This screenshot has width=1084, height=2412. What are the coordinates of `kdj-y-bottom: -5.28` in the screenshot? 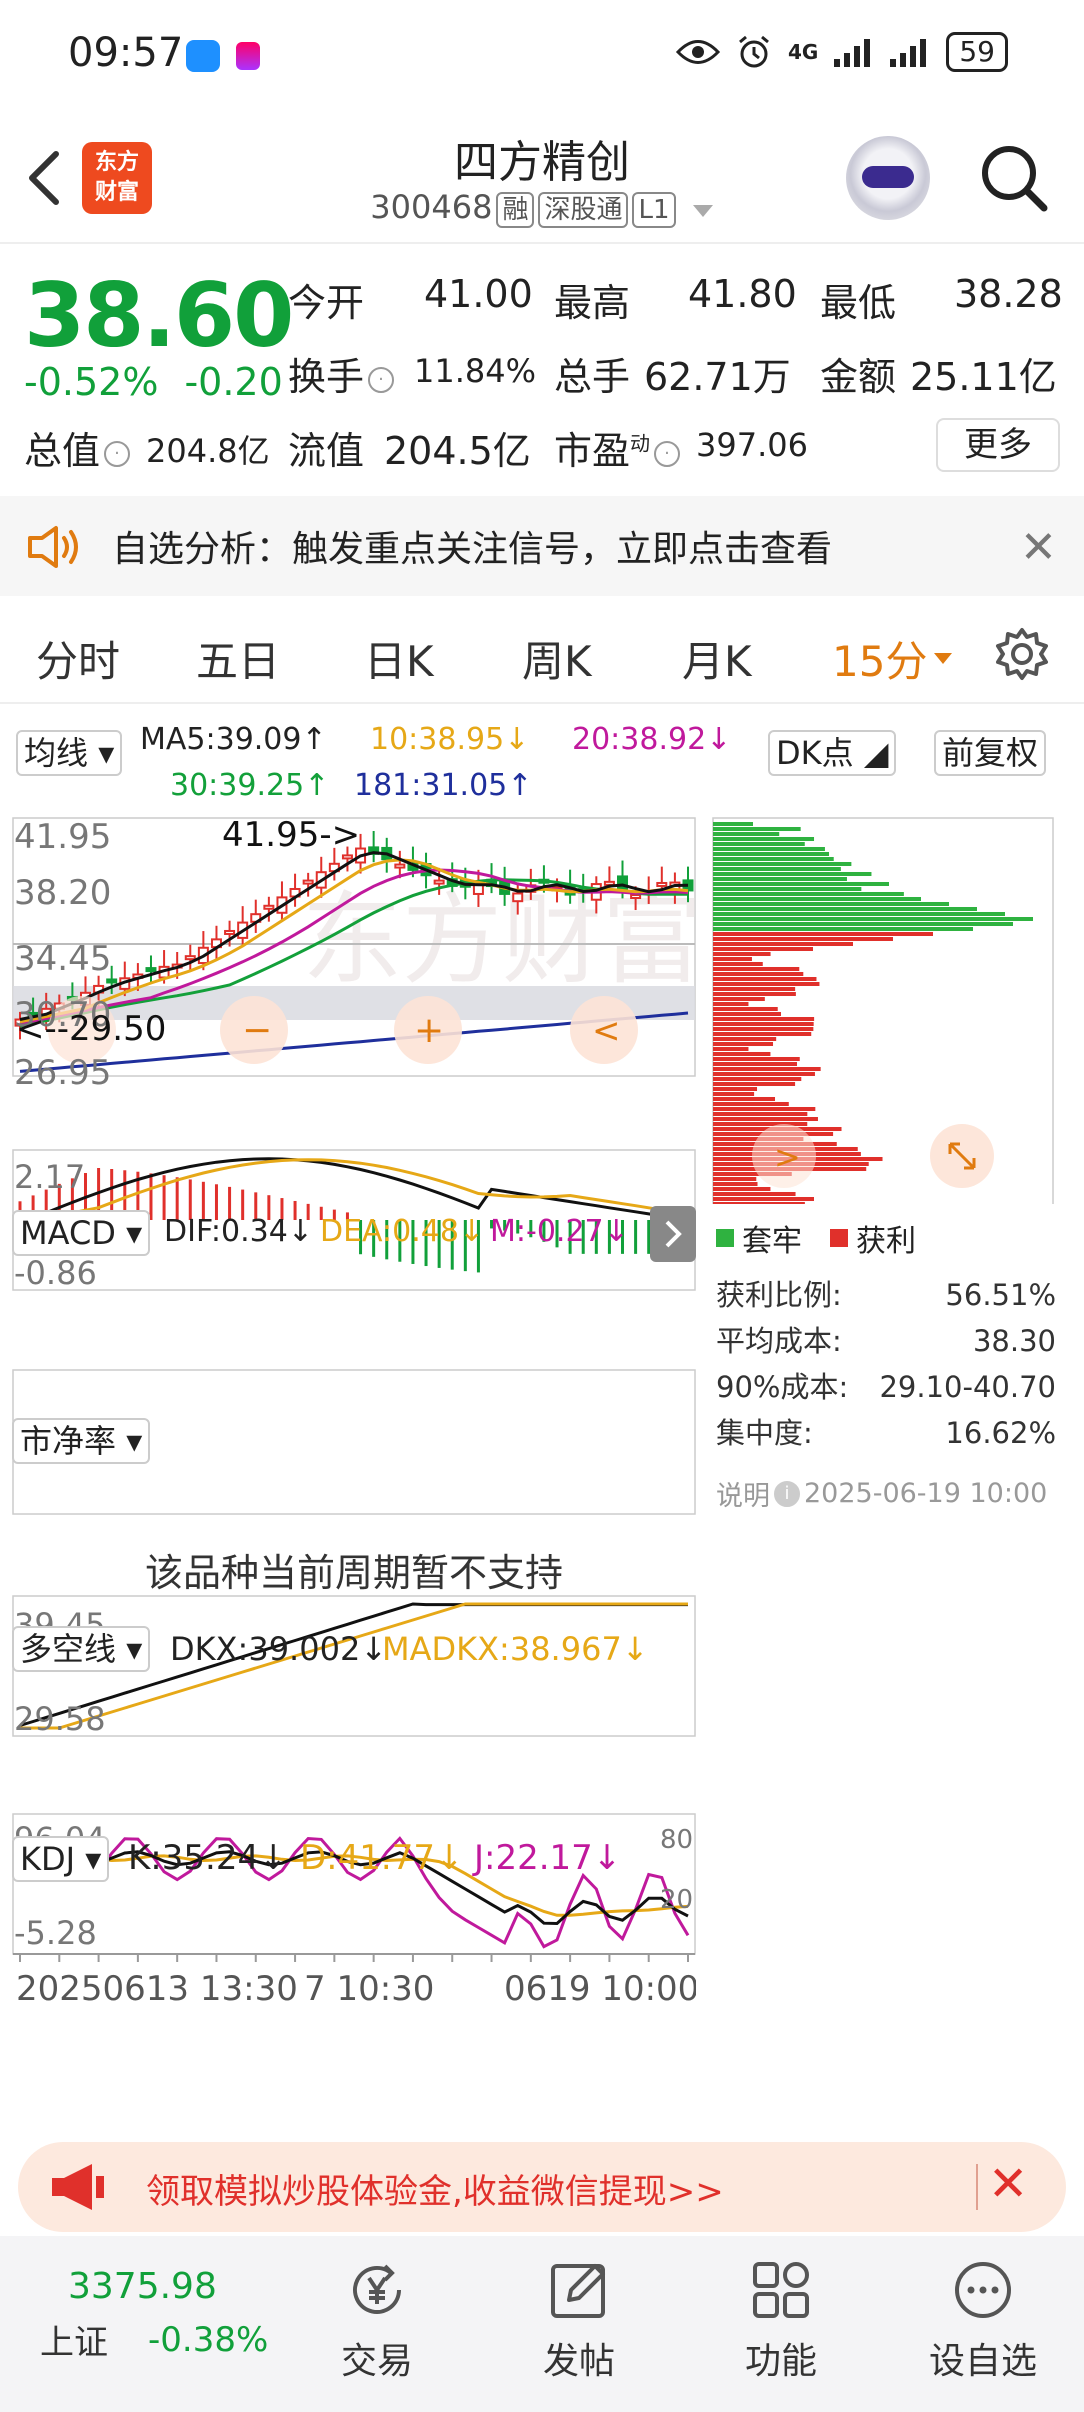 It's located at (55, 1933).